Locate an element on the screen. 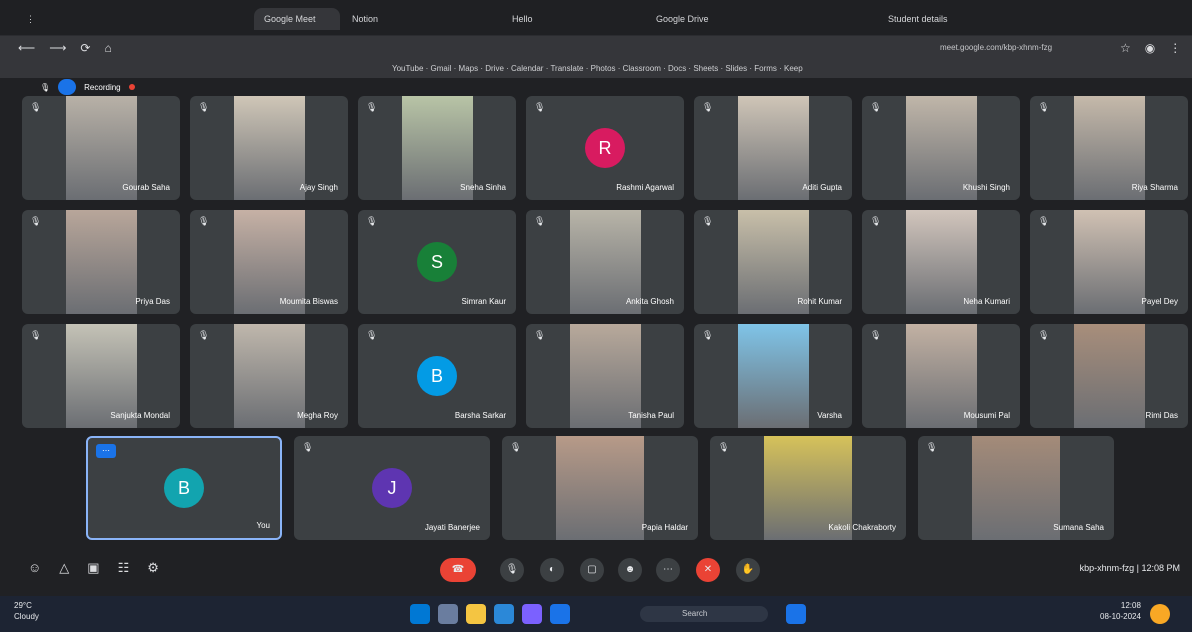  participant-tile: B ⋯ You is located at coordinates (184, 488).